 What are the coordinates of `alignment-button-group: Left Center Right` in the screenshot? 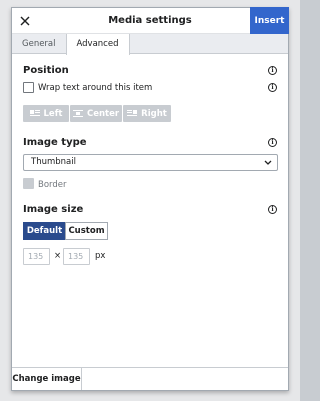 It's located at (97, 113).